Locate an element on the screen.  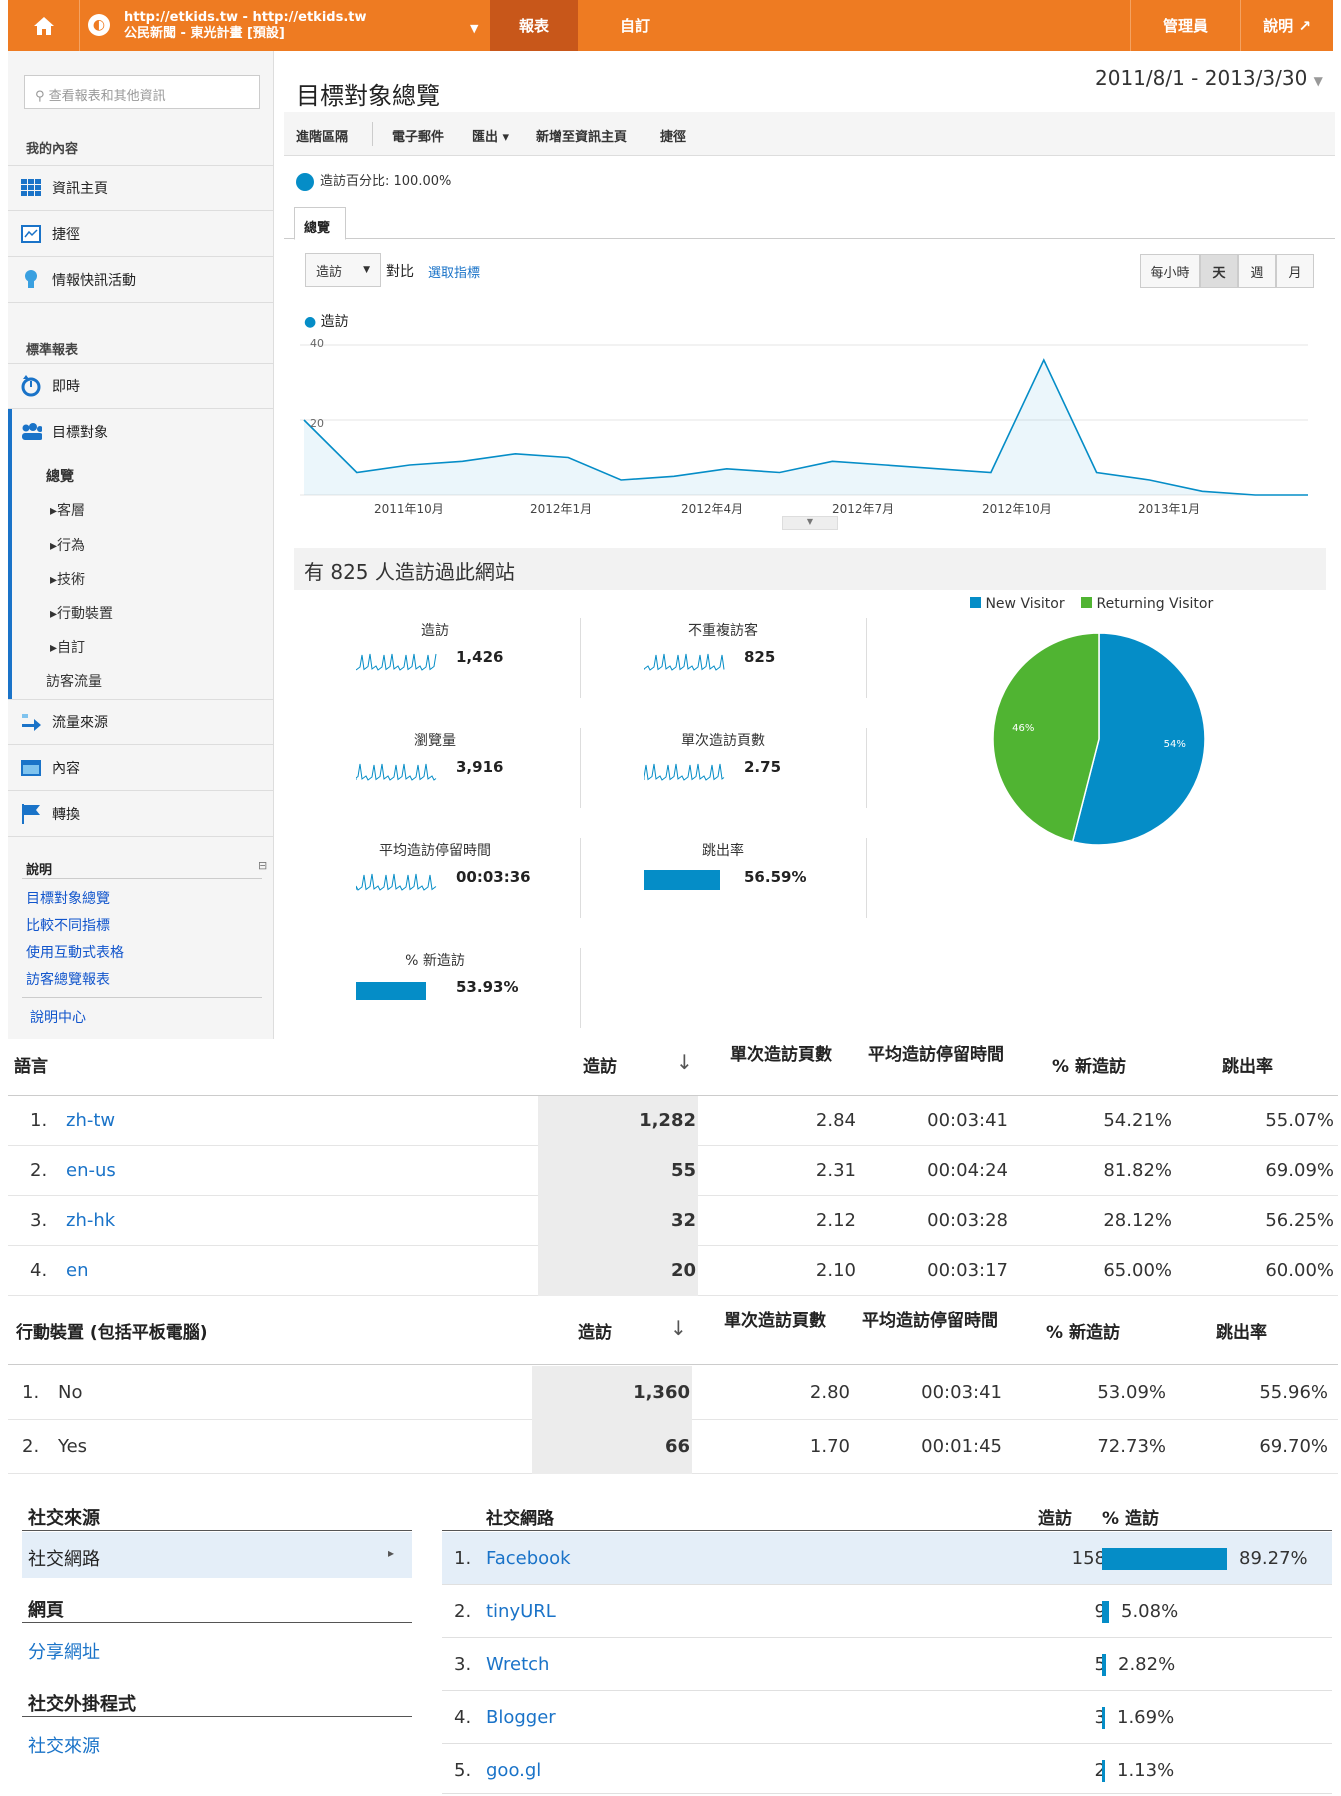
granularity-month: 月 is located at coordinates (1295, 271).